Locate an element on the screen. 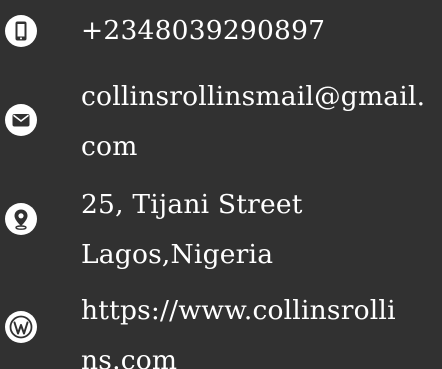 The image size is (442, 369). street-address: 25, Tijani Street Lagos,Nigeria is located at coordinates (192, 230).